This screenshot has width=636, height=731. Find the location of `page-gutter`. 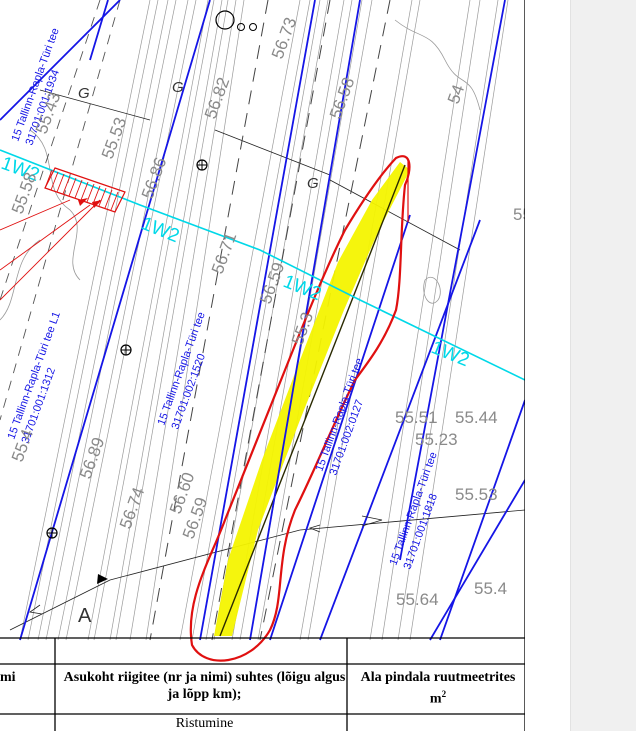

page-gutter is located at coordinates (547, 365).